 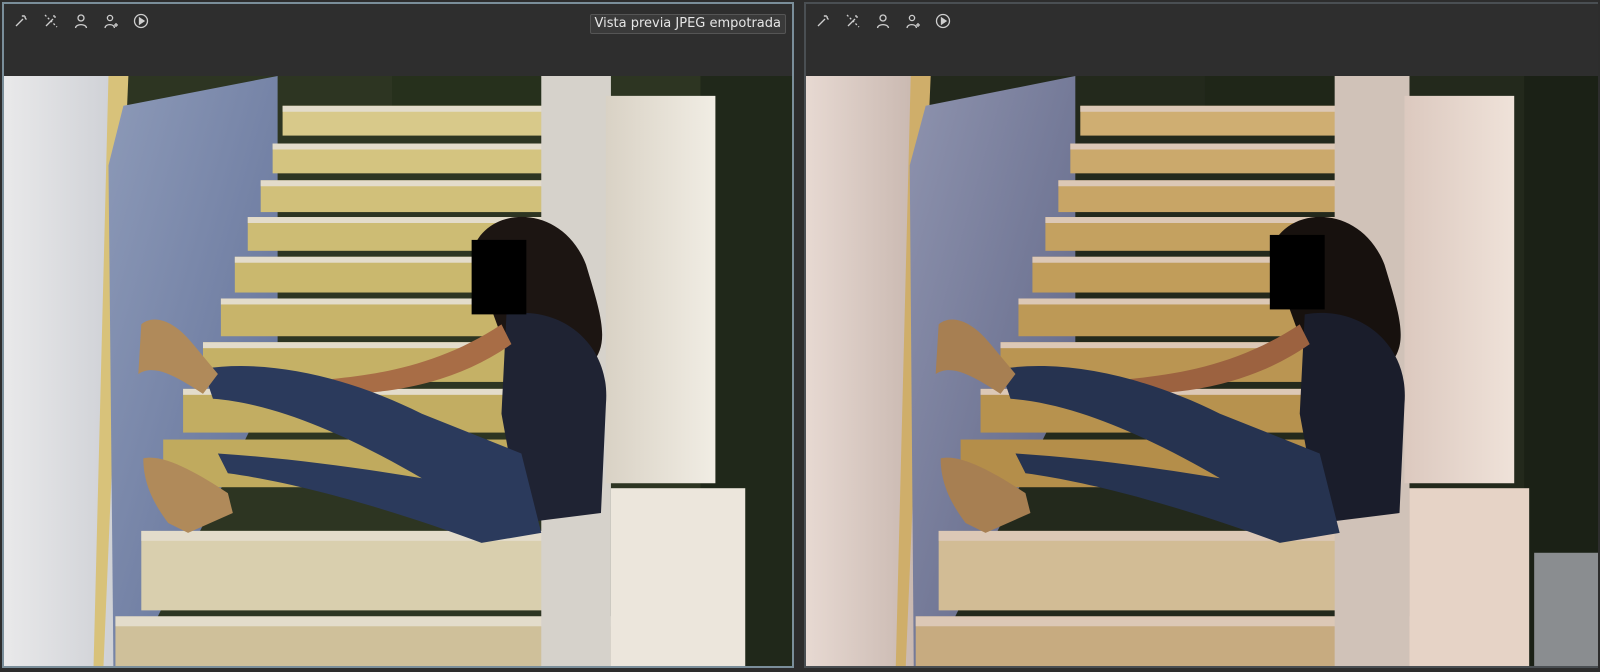 I want to click on right-toolbar, so click(x=1202, y=40).